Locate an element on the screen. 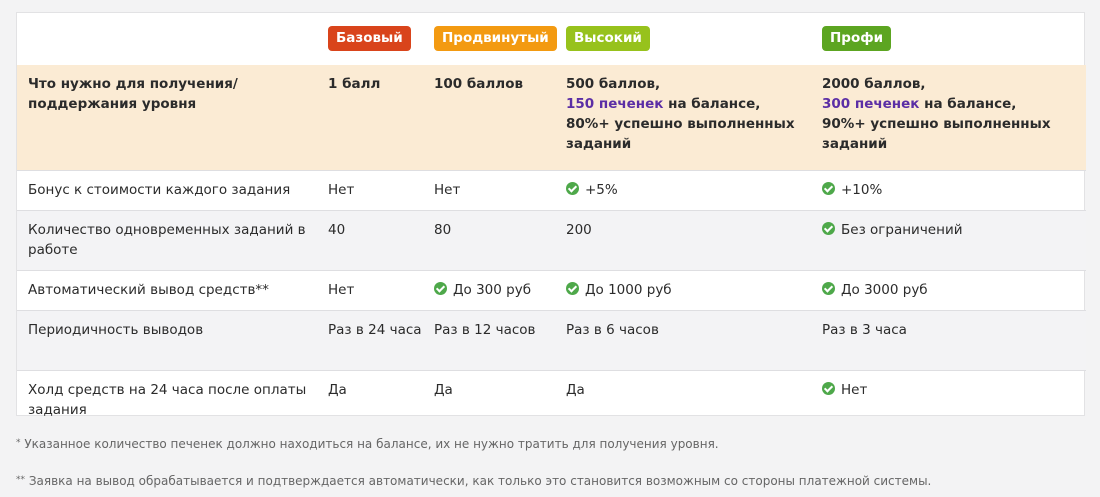  value-pro: Без ограничений is located at coordinates (954, 240).